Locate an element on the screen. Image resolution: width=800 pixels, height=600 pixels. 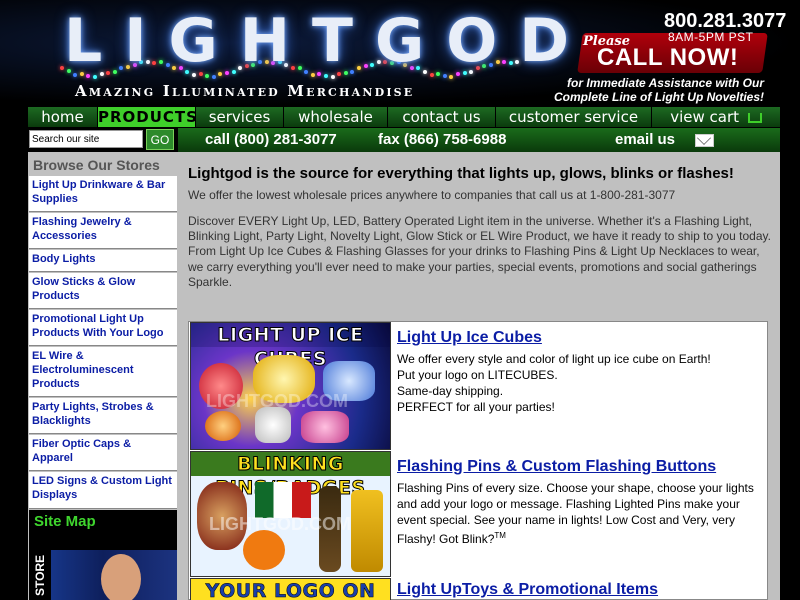
business-hours: 8AM-5PM PST is located at coordinates (711, 37).